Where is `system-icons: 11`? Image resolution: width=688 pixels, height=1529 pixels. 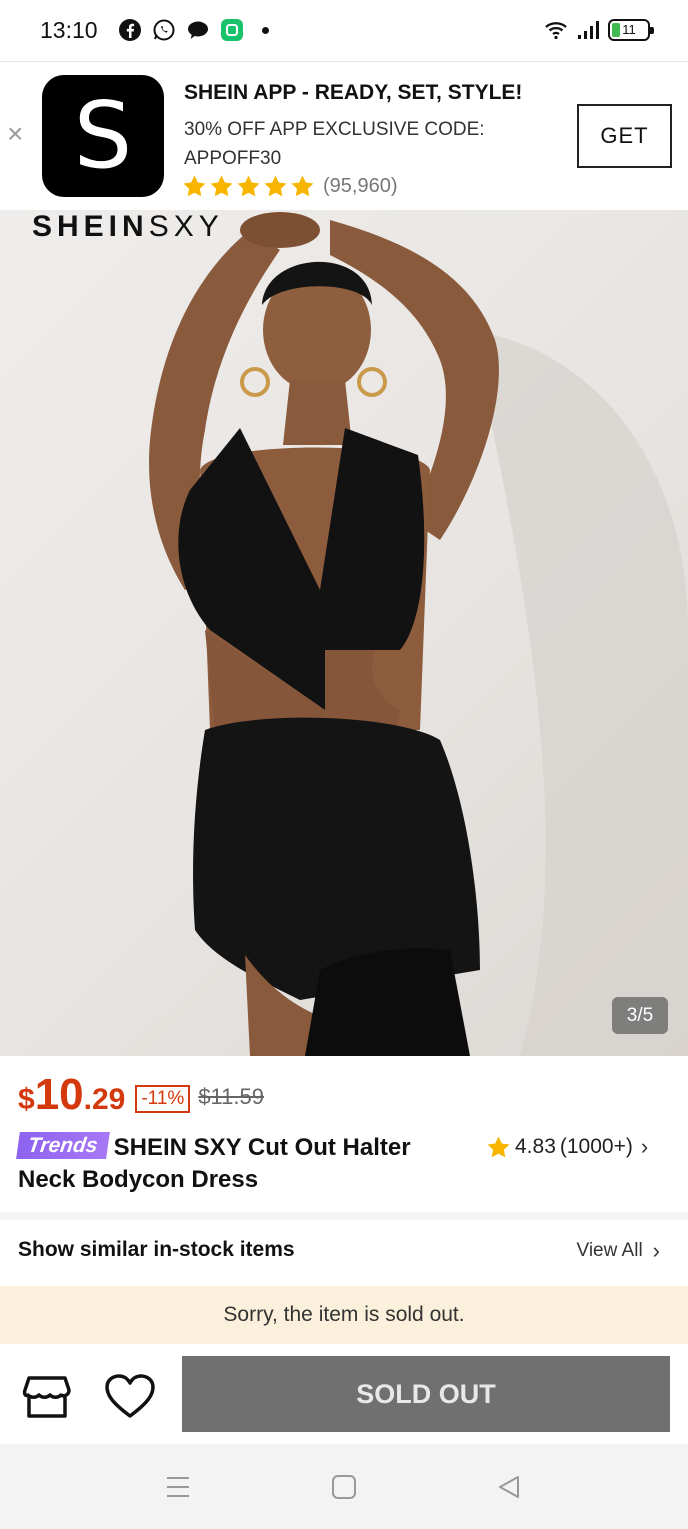
system-icons: 11 is located at coordinates (599, 30).